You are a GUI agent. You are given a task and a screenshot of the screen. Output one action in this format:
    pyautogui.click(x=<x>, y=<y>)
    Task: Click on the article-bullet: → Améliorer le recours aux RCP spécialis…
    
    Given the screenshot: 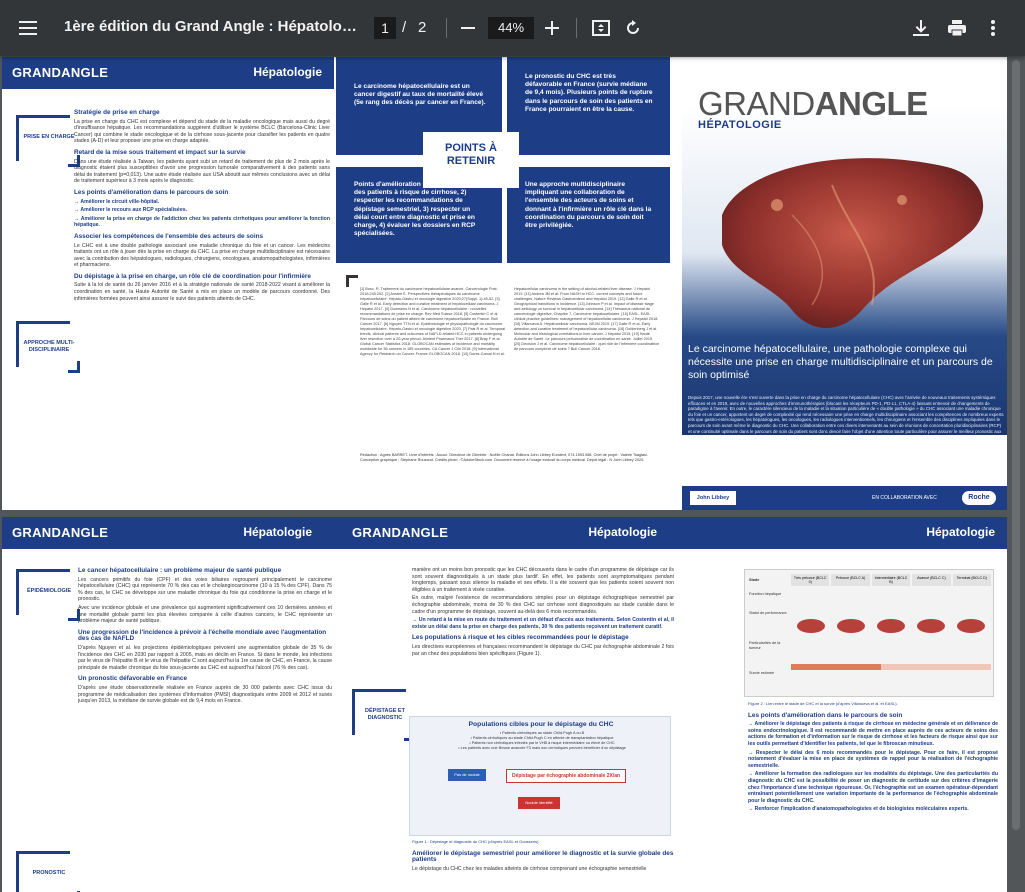 What is the action you would take?
    pyautogui.click(x=131, y=210)
    